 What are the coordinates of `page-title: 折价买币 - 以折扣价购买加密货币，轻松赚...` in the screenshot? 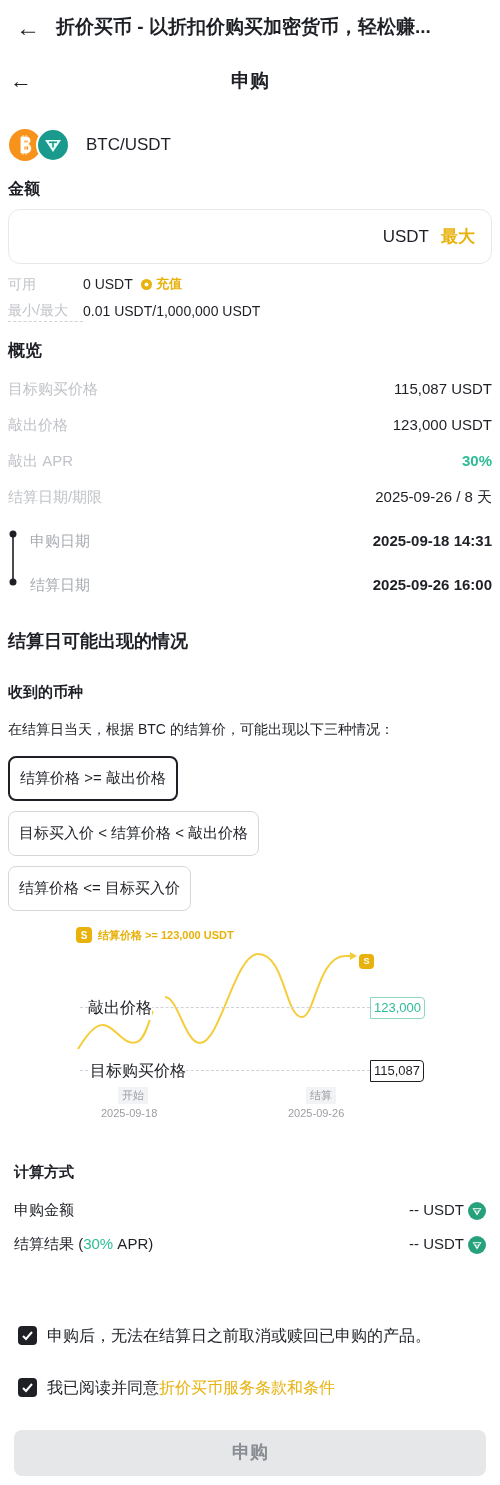 It's located at (243, 27).